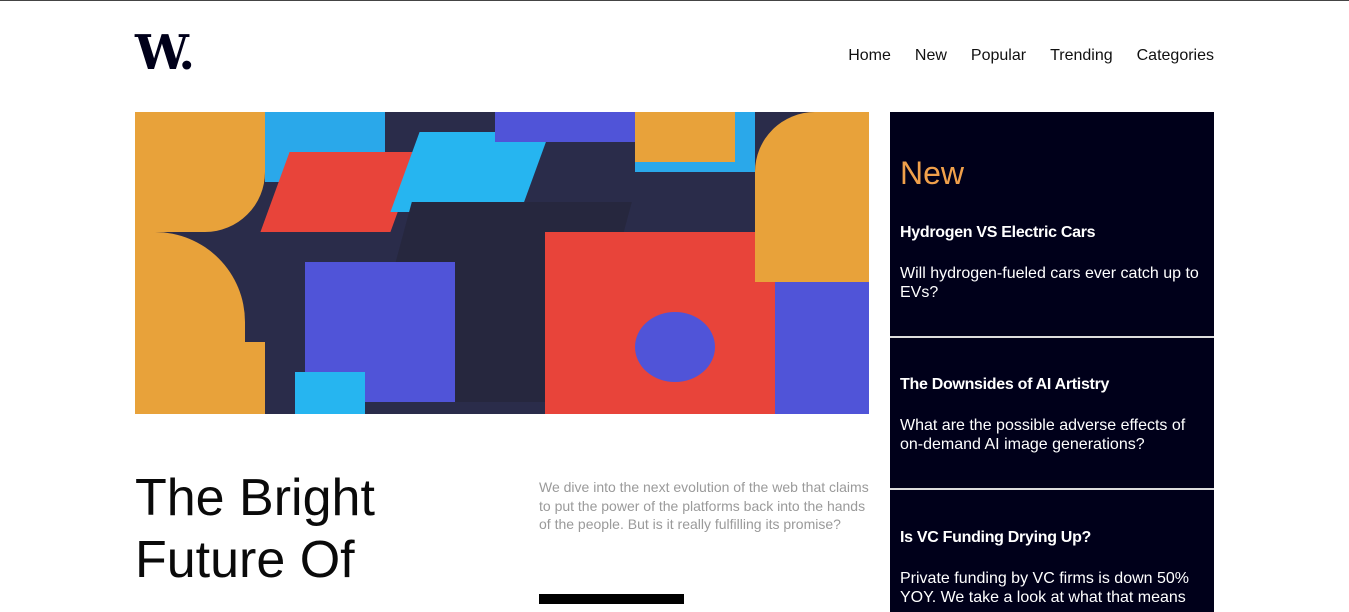 The image size is (1349, 612). What do you see at coordinates (255, 498) in the screenshot?
I see `title-line: The Bright` at bounding box center [255, 498].